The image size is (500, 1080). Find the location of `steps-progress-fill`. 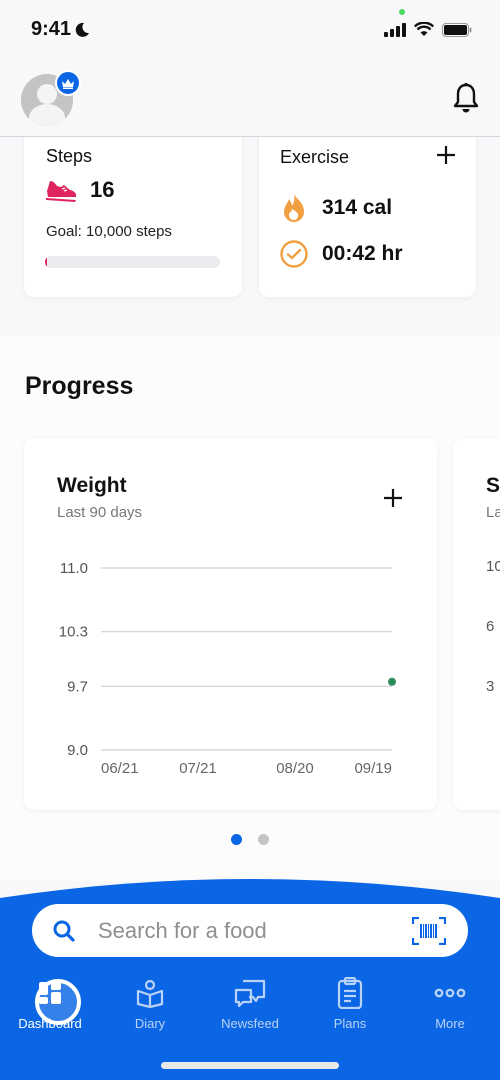

steps-progress-fill is located at coordinates (46, 262).